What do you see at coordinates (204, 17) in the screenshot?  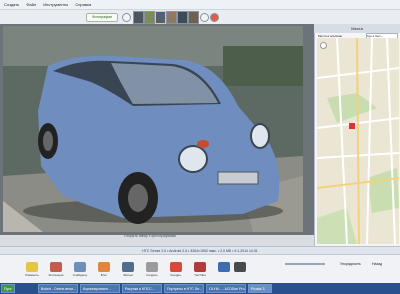 I see `next-icon` at bounding box center [204, 17].